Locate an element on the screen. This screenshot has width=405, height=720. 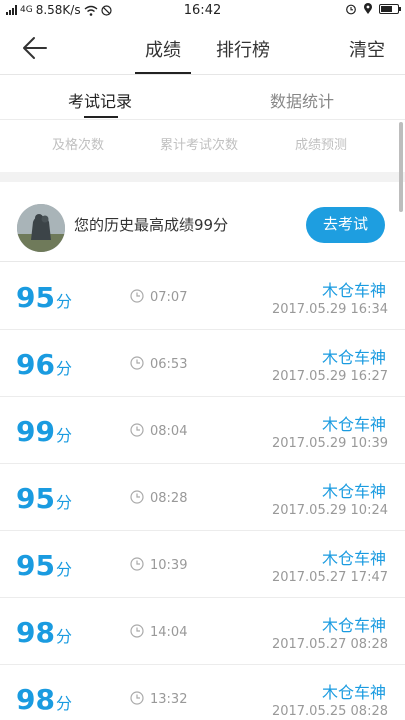
sub-tabs: 考试记录 数据统计 is located at coordinates (202, 98).